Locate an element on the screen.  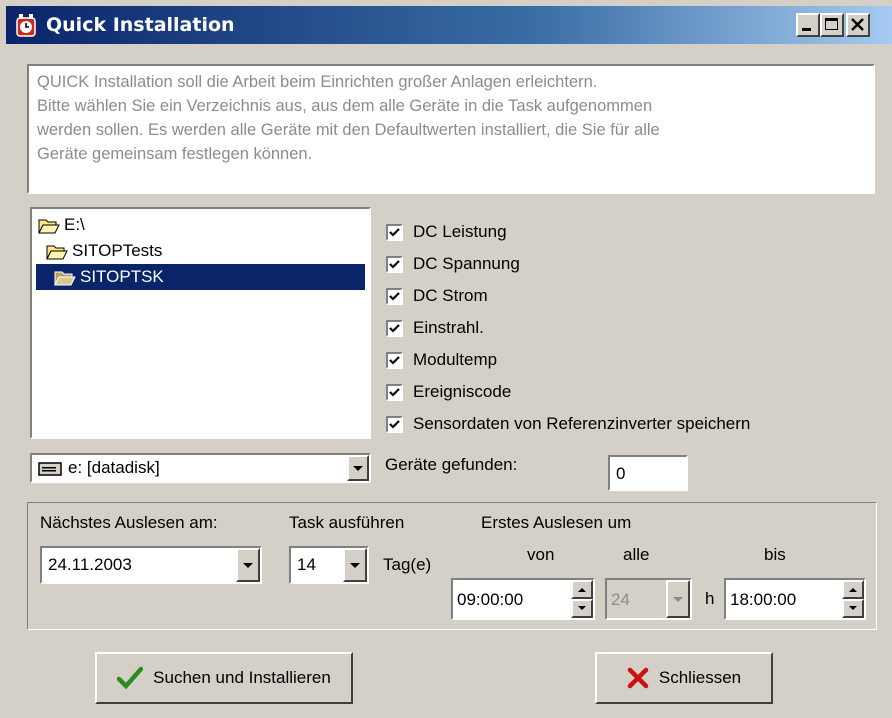
drive-icon is located at coordinates (50, 468).